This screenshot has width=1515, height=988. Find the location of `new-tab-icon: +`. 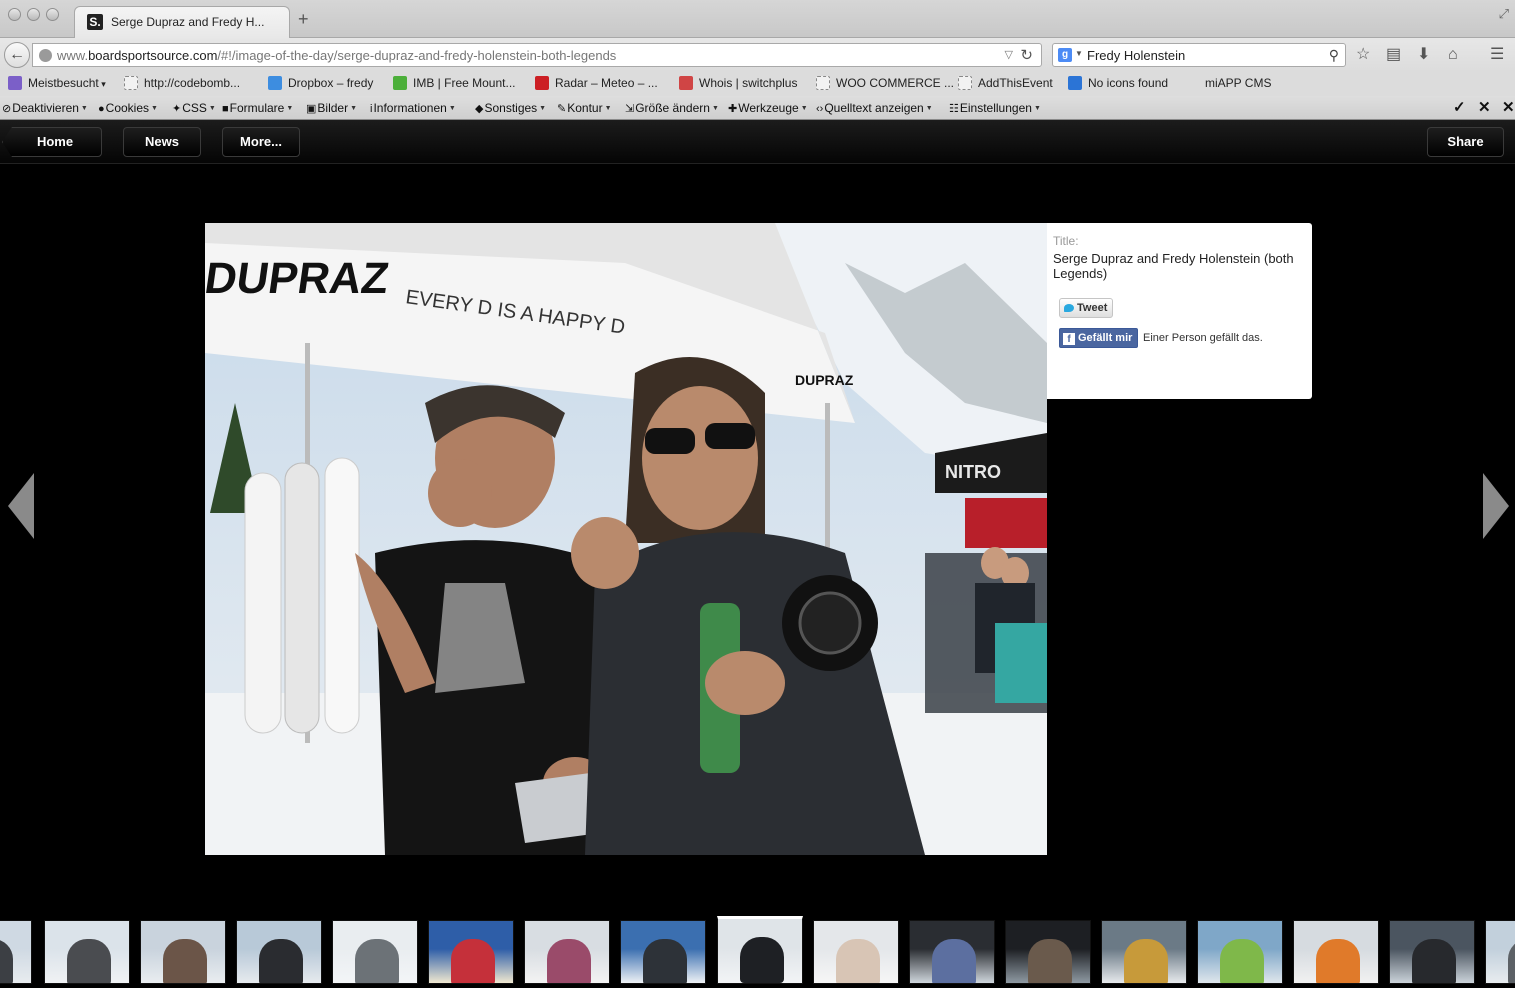

new-tab-icon: + is located at coordinates (303, 19).